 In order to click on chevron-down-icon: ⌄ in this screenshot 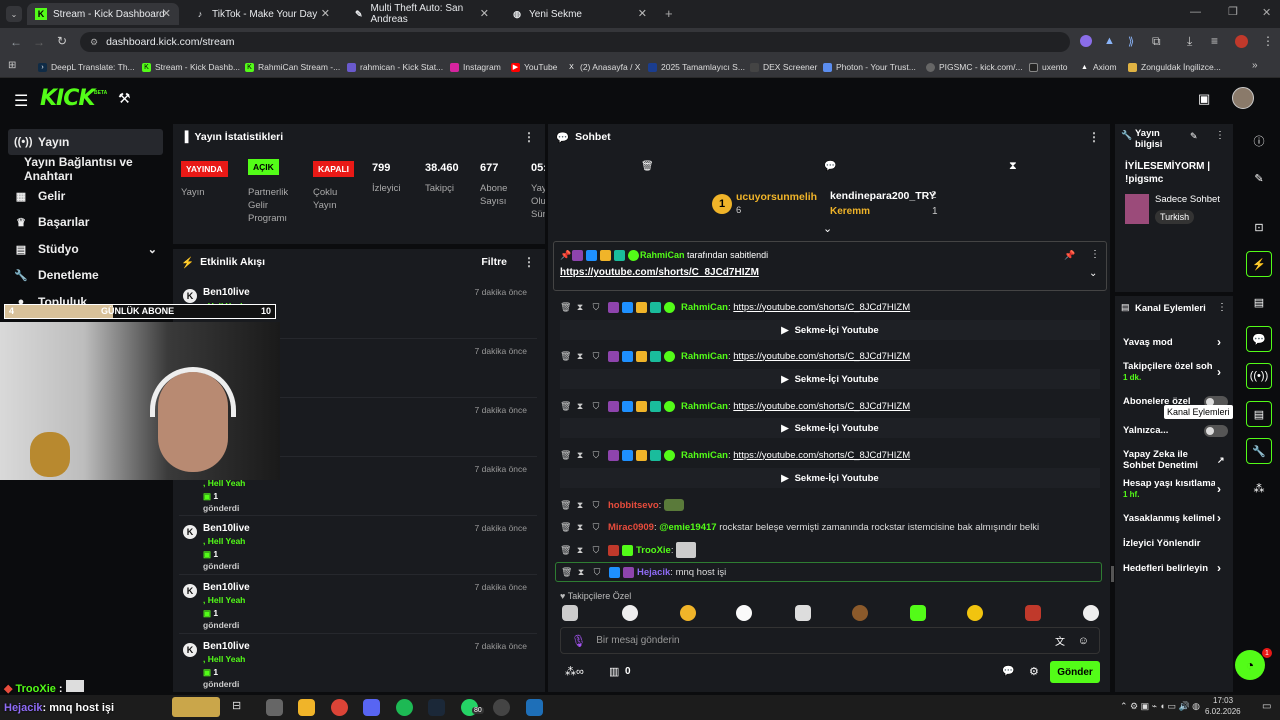, I will do `click(1093, 273)`.